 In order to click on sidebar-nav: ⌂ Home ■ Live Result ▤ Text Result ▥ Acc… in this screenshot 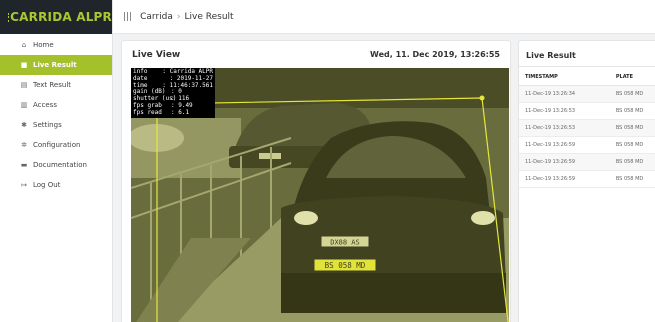, I will do `click(56, 114)`.